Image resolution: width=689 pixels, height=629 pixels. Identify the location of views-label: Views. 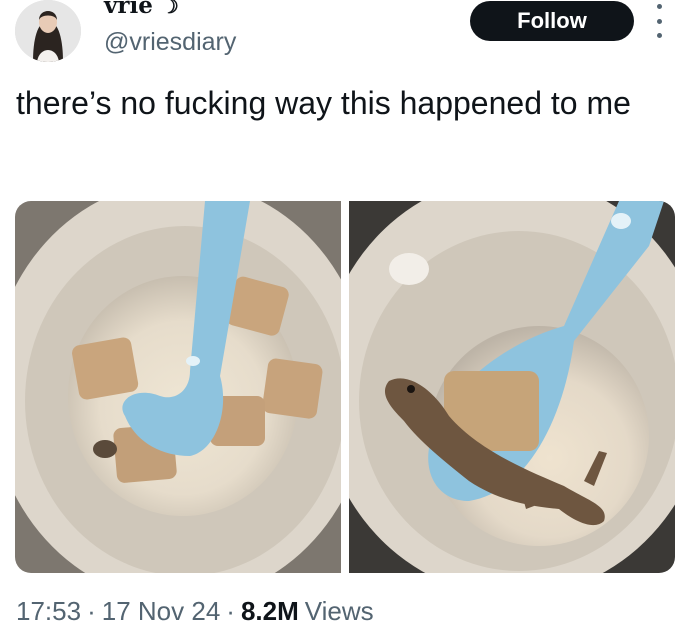
(339, 611).